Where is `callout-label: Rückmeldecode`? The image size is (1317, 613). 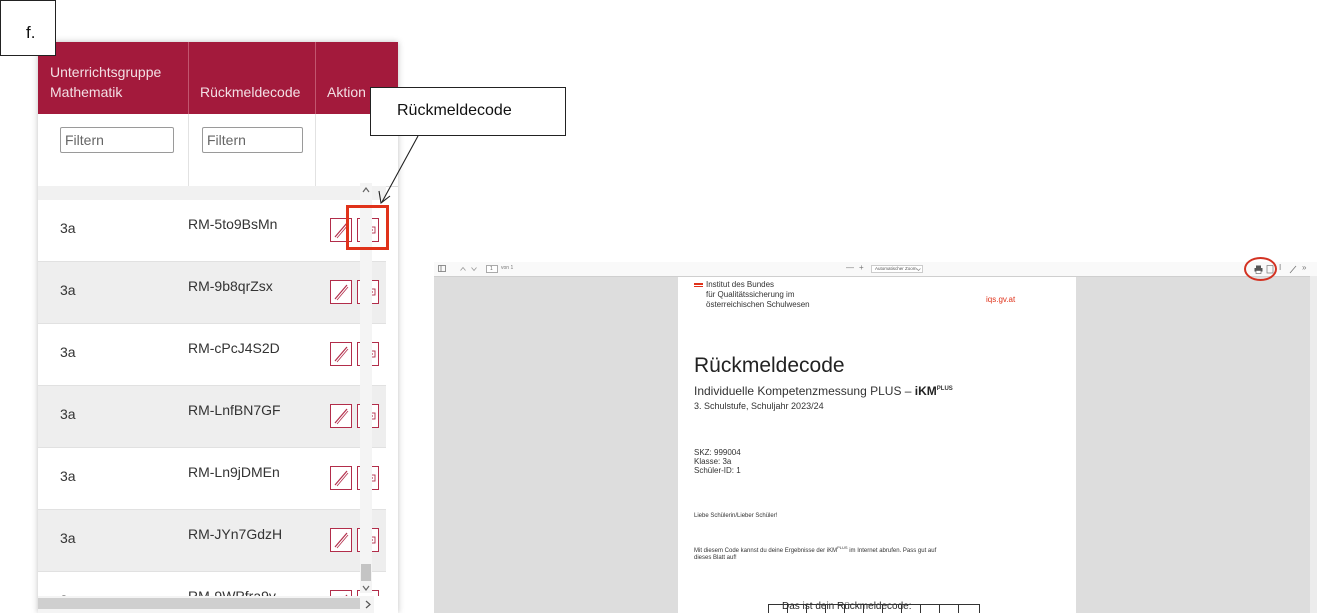
callout-label: Rückmeldecode is located at coordinates (454, 110).